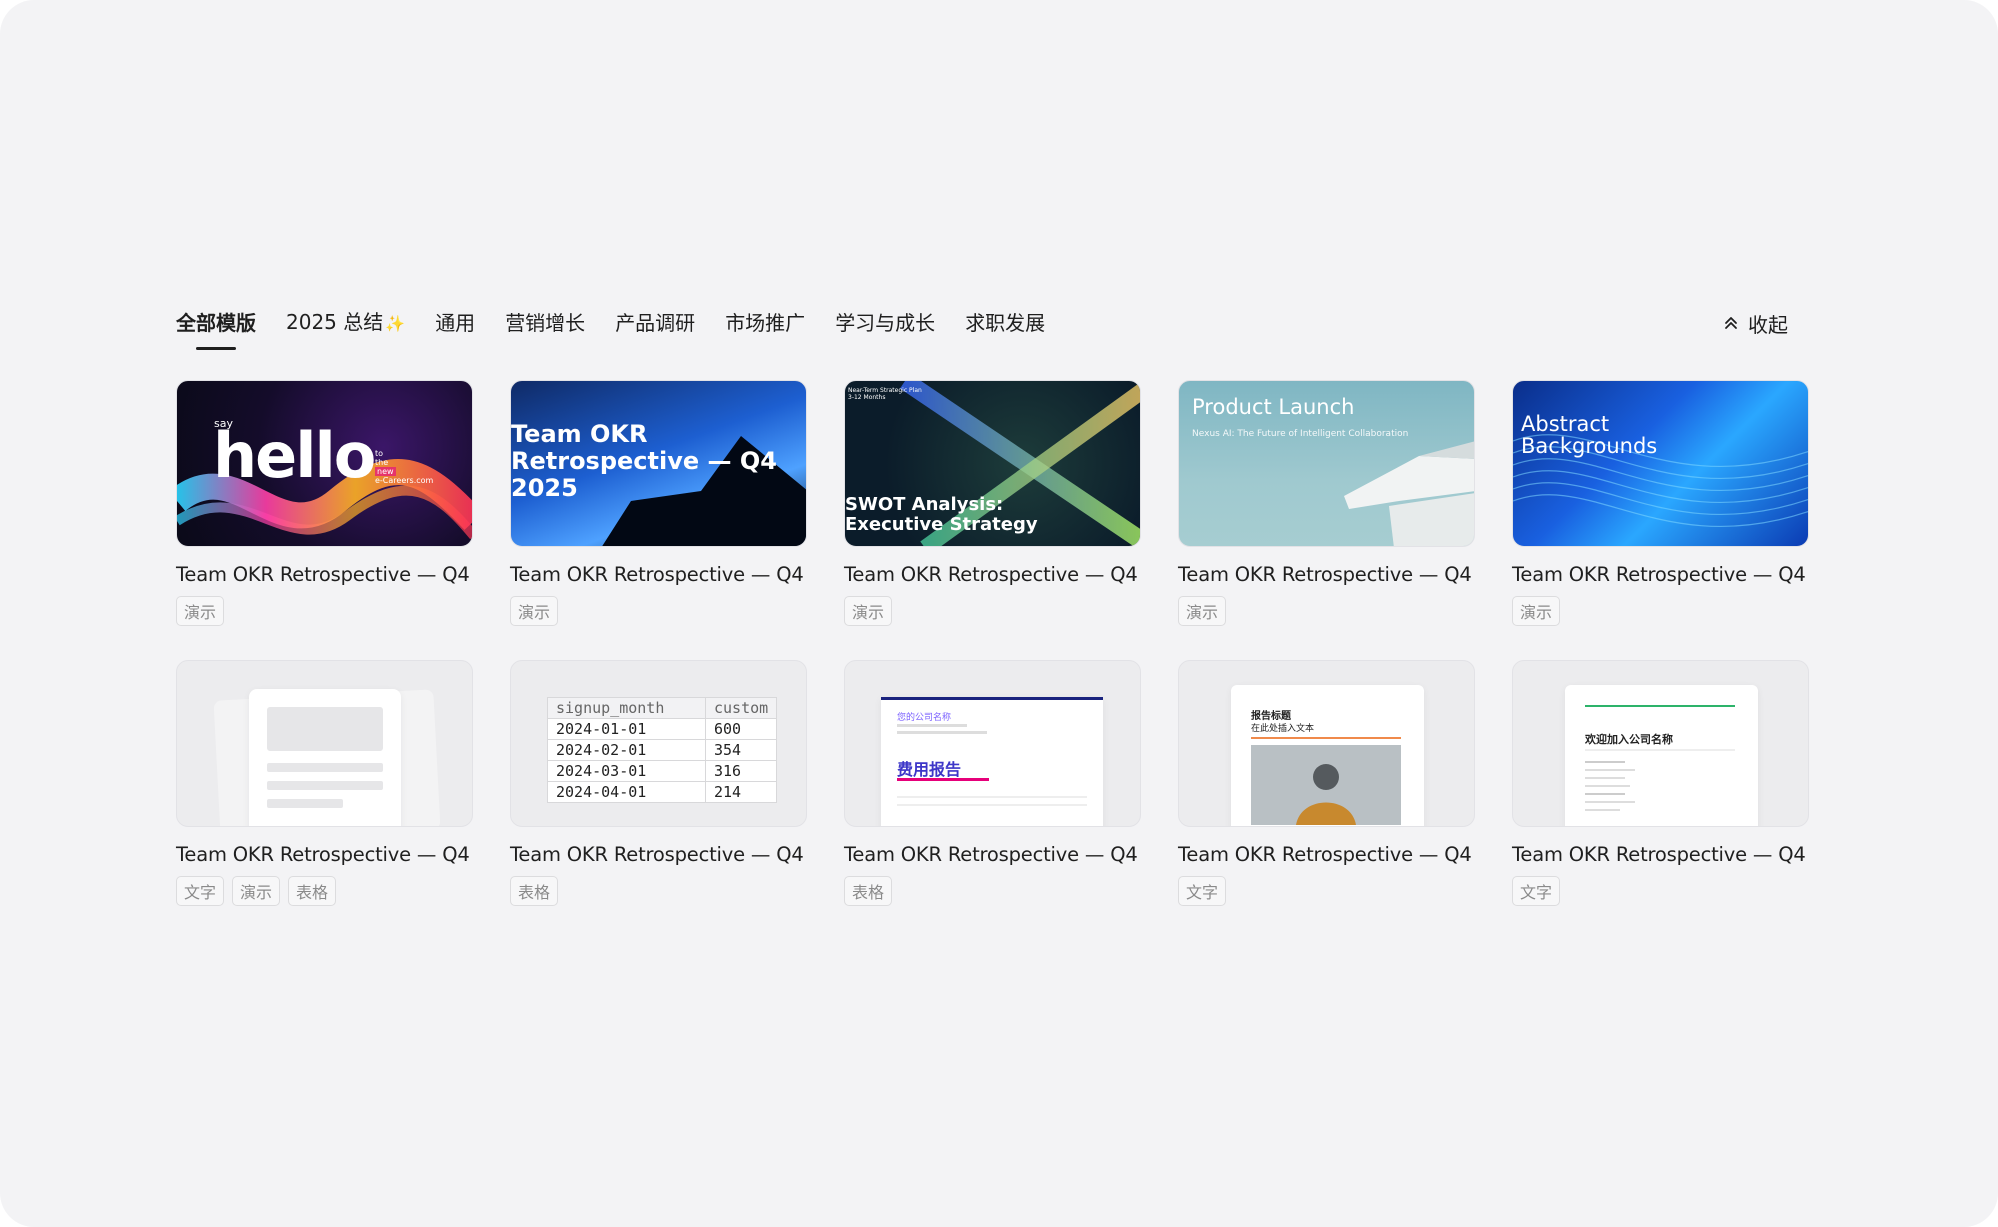 This screenshot has width=1998, height=1227. I want to click on page-preview: 欢迎加入公司名称, so click(1661, 755).